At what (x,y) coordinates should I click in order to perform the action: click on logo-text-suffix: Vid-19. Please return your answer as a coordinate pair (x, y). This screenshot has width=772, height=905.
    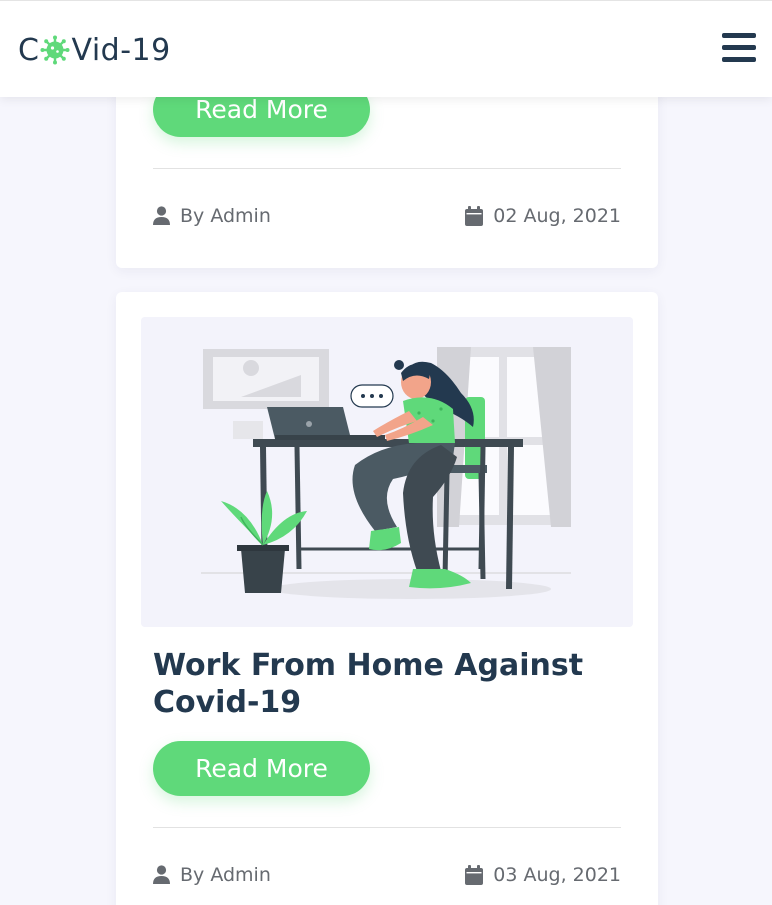
    Looking at the image, I should click on (121, 50).